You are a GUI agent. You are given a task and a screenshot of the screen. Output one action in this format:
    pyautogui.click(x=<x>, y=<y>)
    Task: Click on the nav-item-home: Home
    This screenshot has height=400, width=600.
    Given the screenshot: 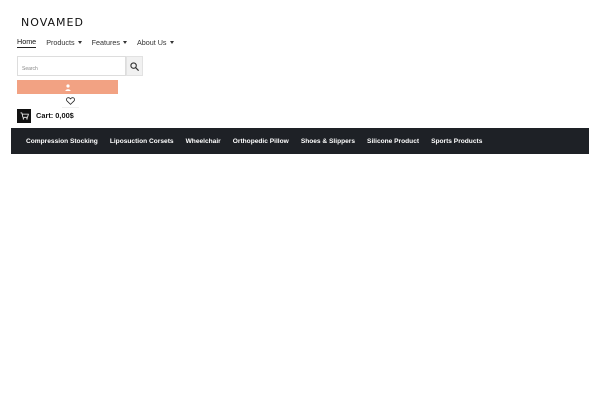 What is the action you would take?
    pyautogui.click(x=27, y=42)
    